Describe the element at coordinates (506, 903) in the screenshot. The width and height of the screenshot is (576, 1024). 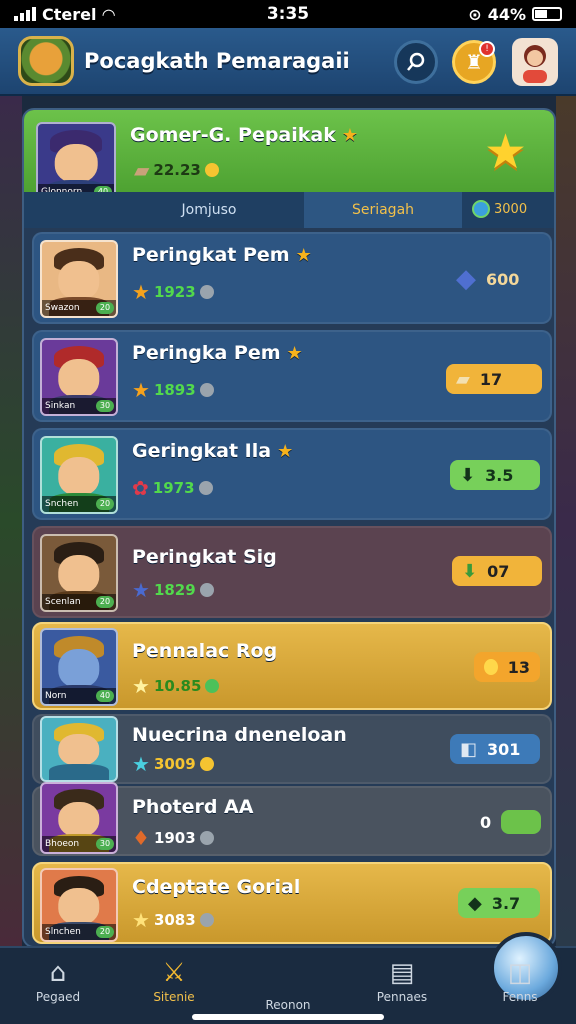
I see `rank-change-value: 3.7` at that location.